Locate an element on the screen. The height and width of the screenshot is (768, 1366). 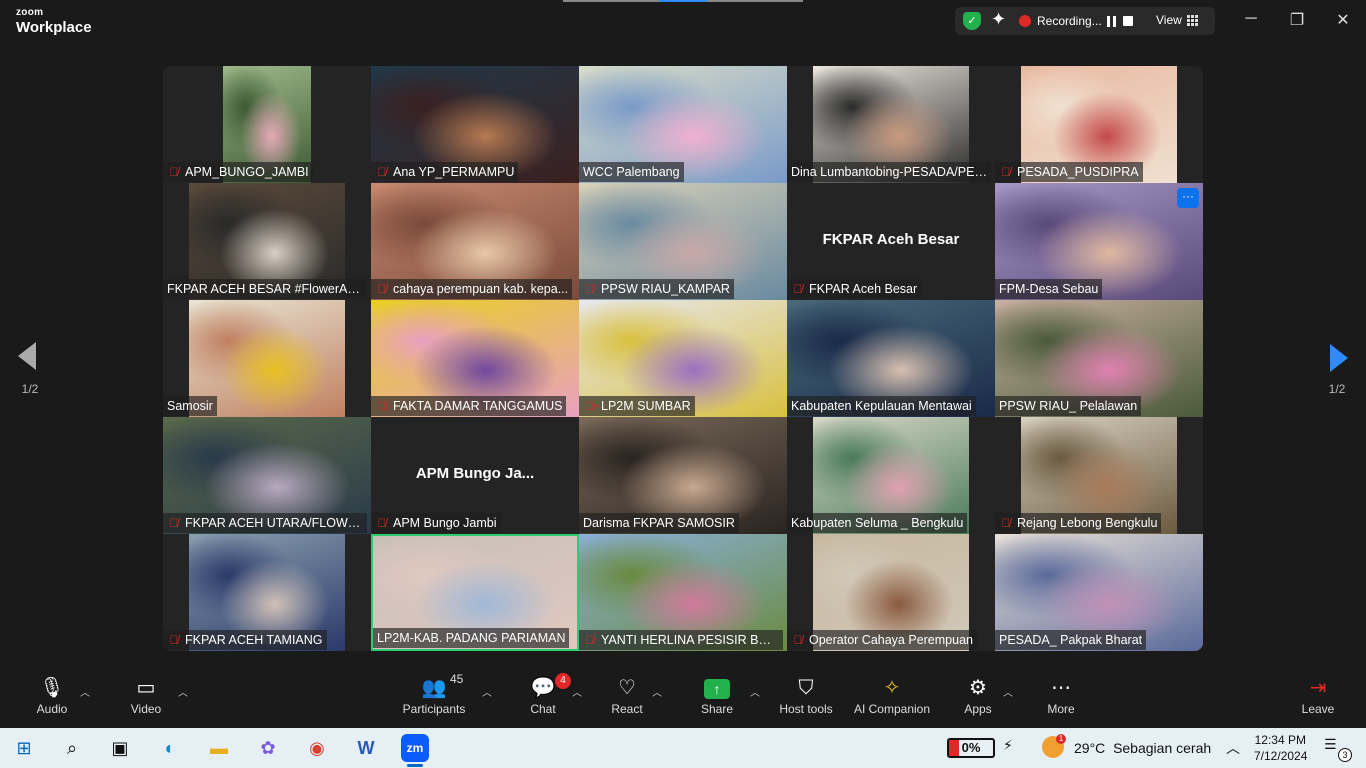
ai-companion-sparkle-icon: ✦ is located at coordinates (998, 19).